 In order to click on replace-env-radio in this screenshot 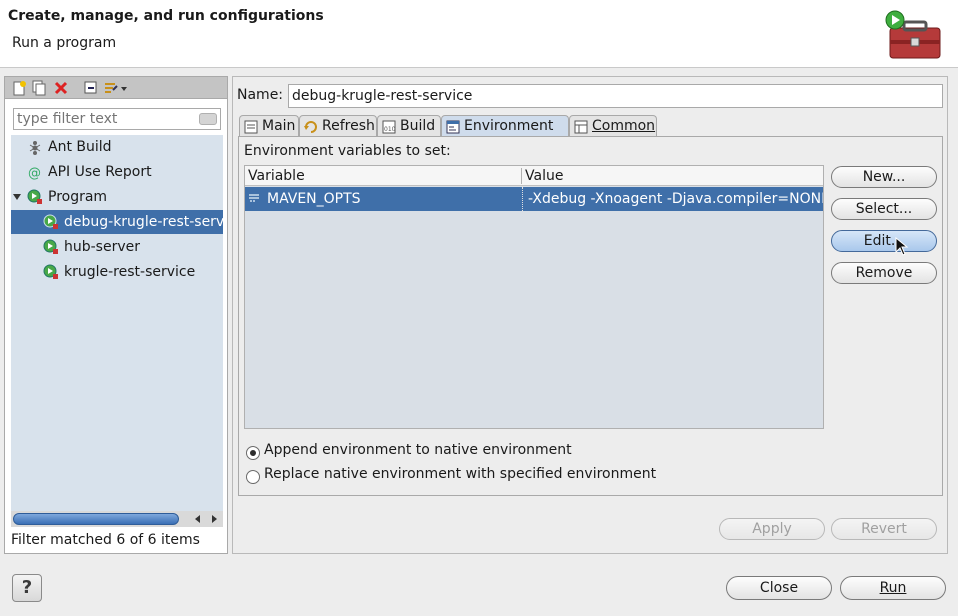, I will do `click(253, 477)`.